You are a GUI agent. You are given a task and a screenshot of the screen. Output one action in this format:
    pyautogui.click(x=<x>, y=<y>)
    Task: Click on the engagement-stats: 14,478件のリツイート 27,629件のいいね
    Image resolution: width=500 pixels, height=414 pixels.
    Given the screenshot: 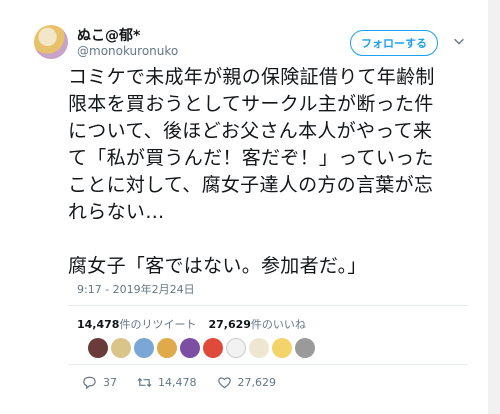 What is the action you would take?
    pyautogui.click(x=191, y=324)
    